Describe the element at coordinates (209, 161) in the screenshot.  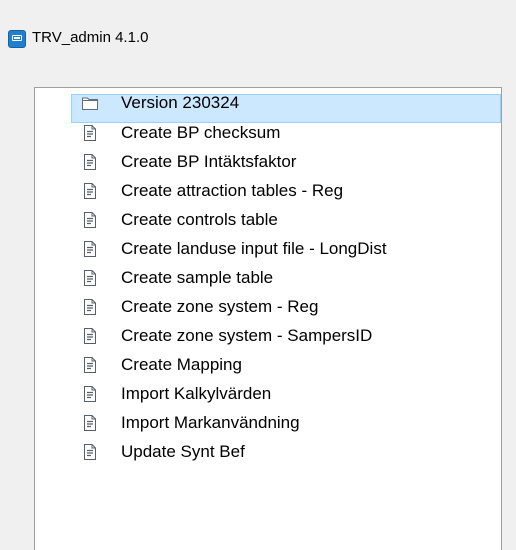
I see `tree-item-label: Create BP Intäktsfaktor` at that location.